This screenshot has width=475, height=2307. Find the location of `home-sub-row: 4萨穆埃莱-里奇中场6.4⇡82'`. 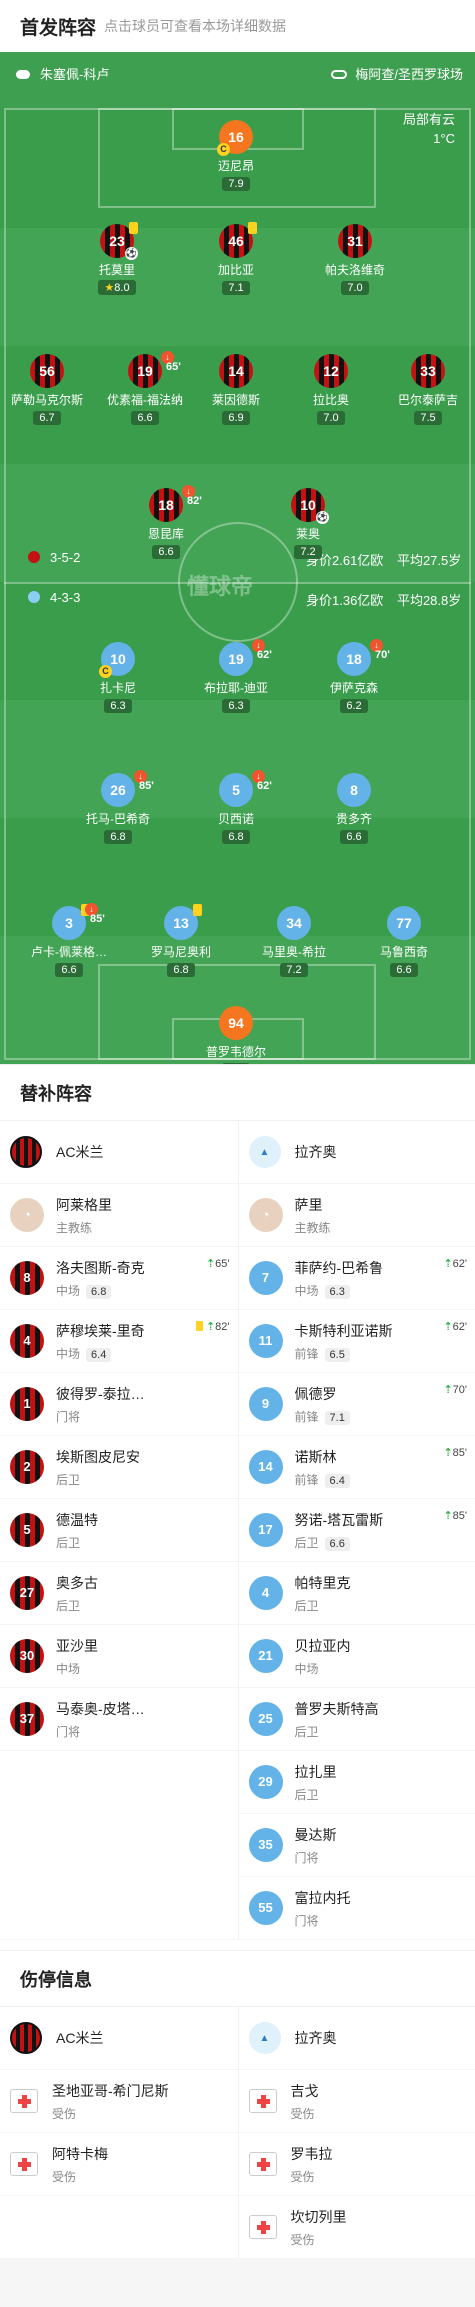

home-sub-row: 4萨穆埃莱-里奇中场6.4⇡82' is located at coordinates (119, 1341).